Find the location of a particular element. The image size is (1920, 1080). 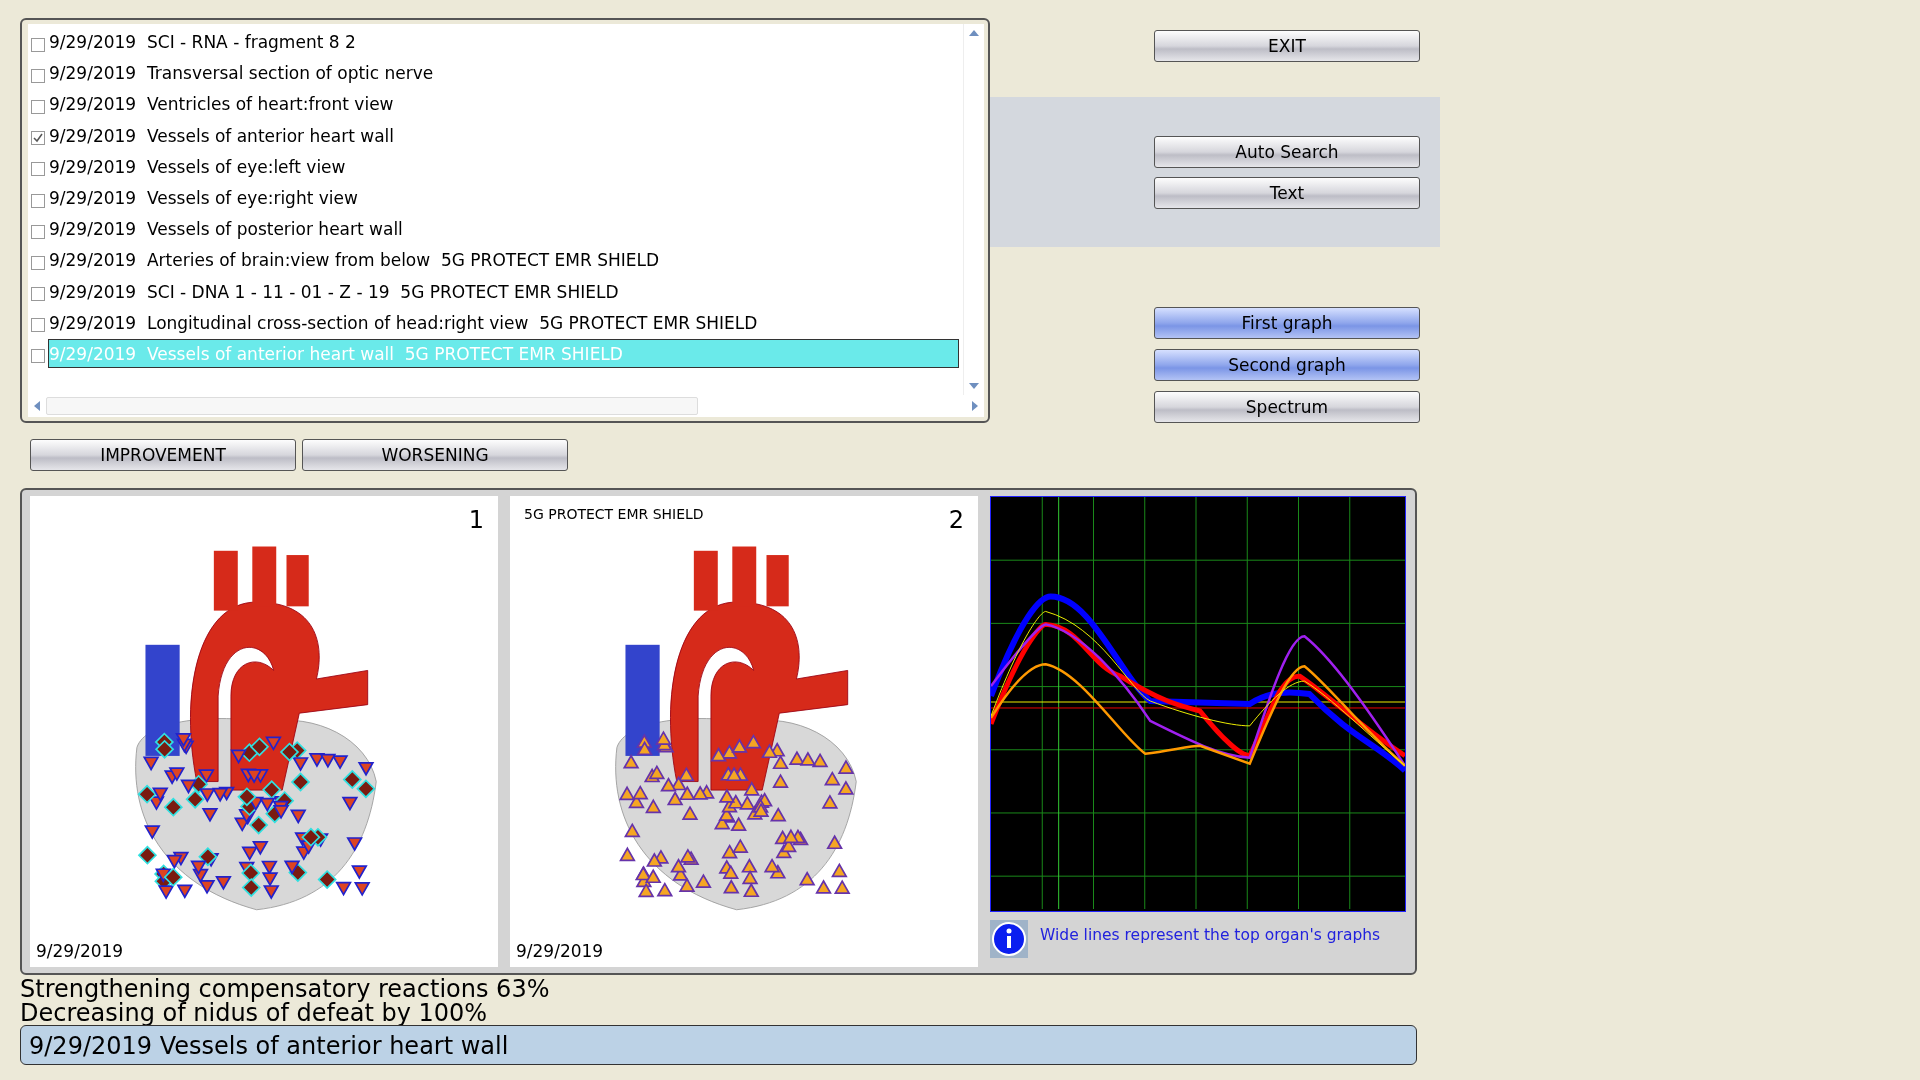

record-item: 9/29/2019 SCI - RNA - fragment 8 2 is located at coordinates (503, 42).